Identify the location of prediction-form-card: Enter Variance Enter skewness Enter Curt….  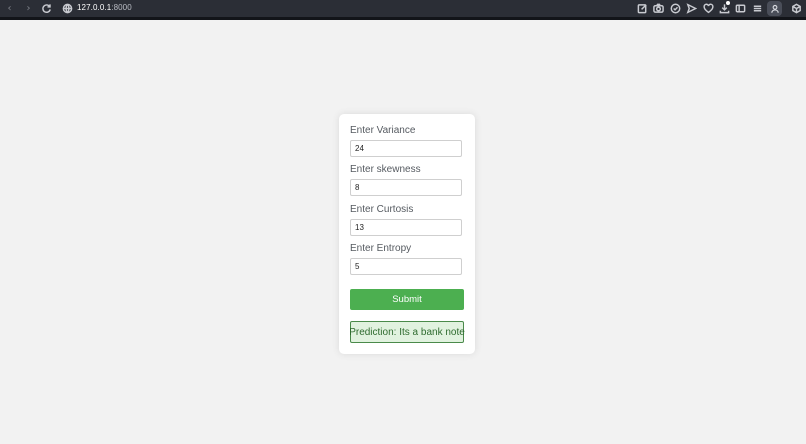
(407, 234).